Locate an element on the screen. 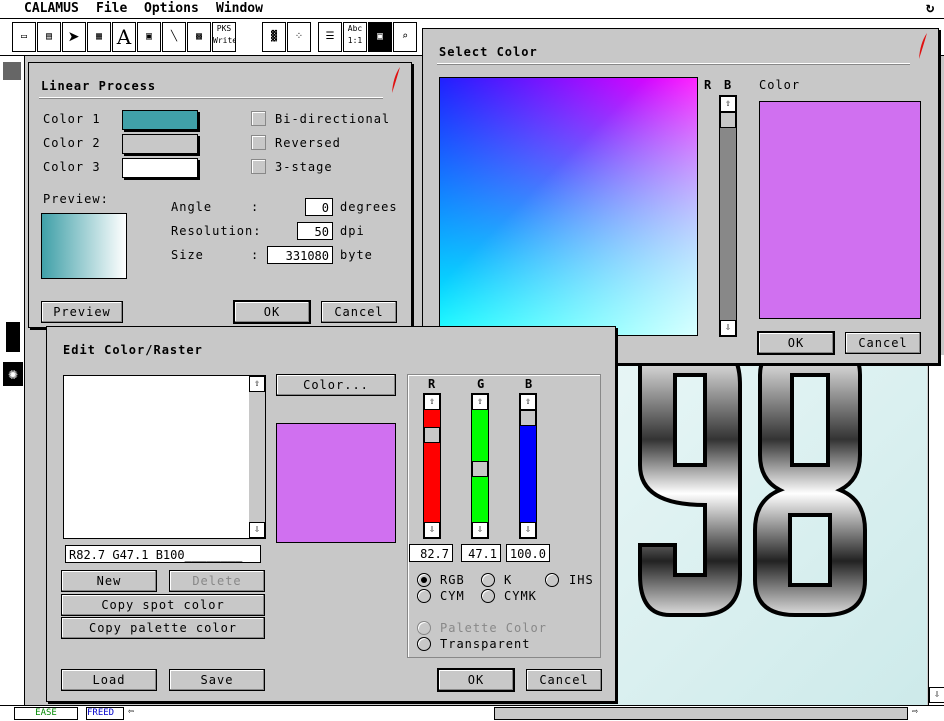 This screenshot has height=721, width=944. horizontal-scrollbar is located at coordinates (701, 713).